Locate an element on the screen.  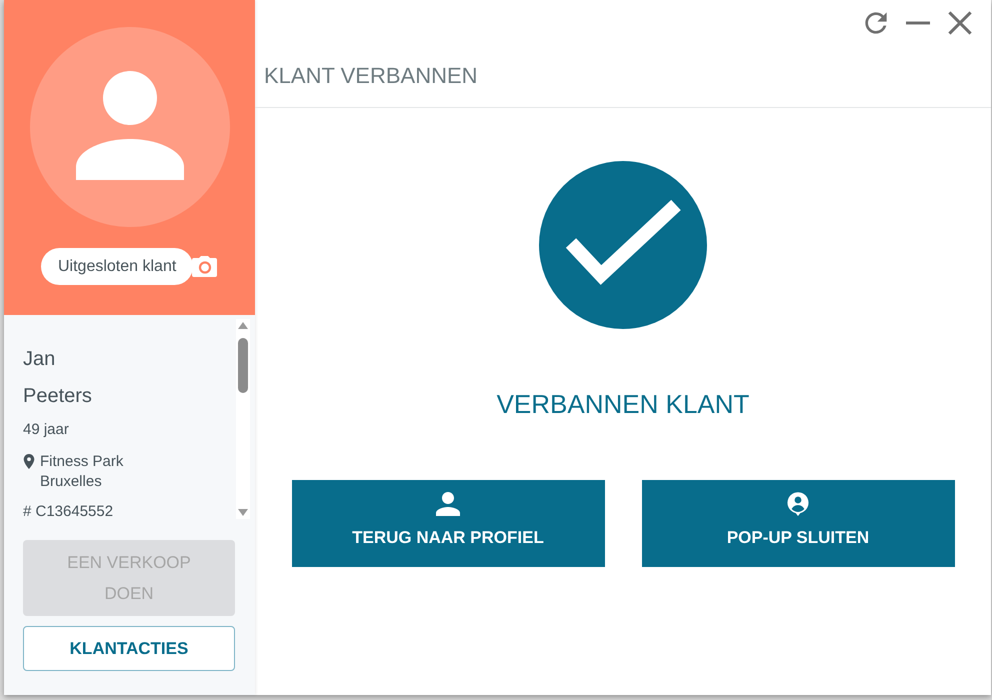
person-circle-icon is located at coordinates (798, 504).